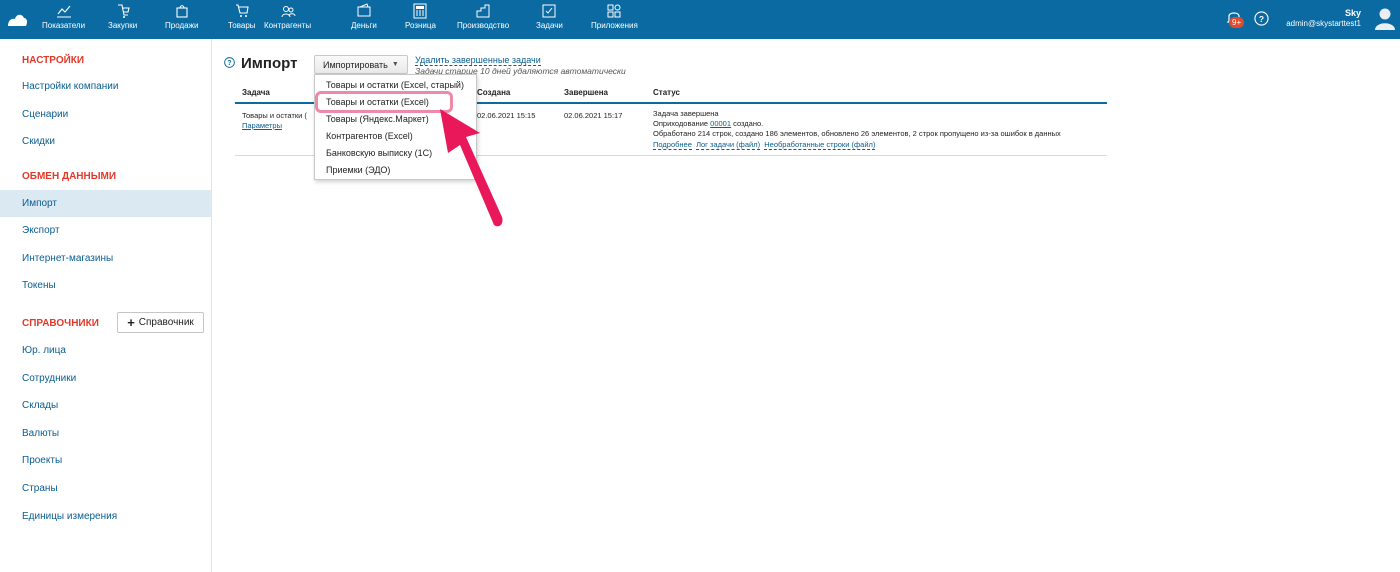 The height and width of the screenshot is (572, 1400). Describe the element at coordinates (60, 323) in the screenshot. I see `section-refs-header: СПРАВОЧНИКИ` at that location.